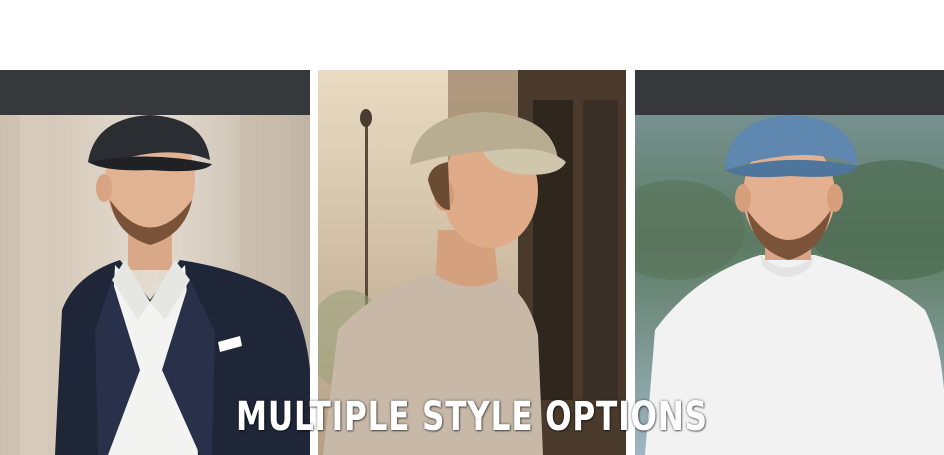  I want to click on banner-headline: MULTIPLE STYLE OPTIONS, so click(472, 417).